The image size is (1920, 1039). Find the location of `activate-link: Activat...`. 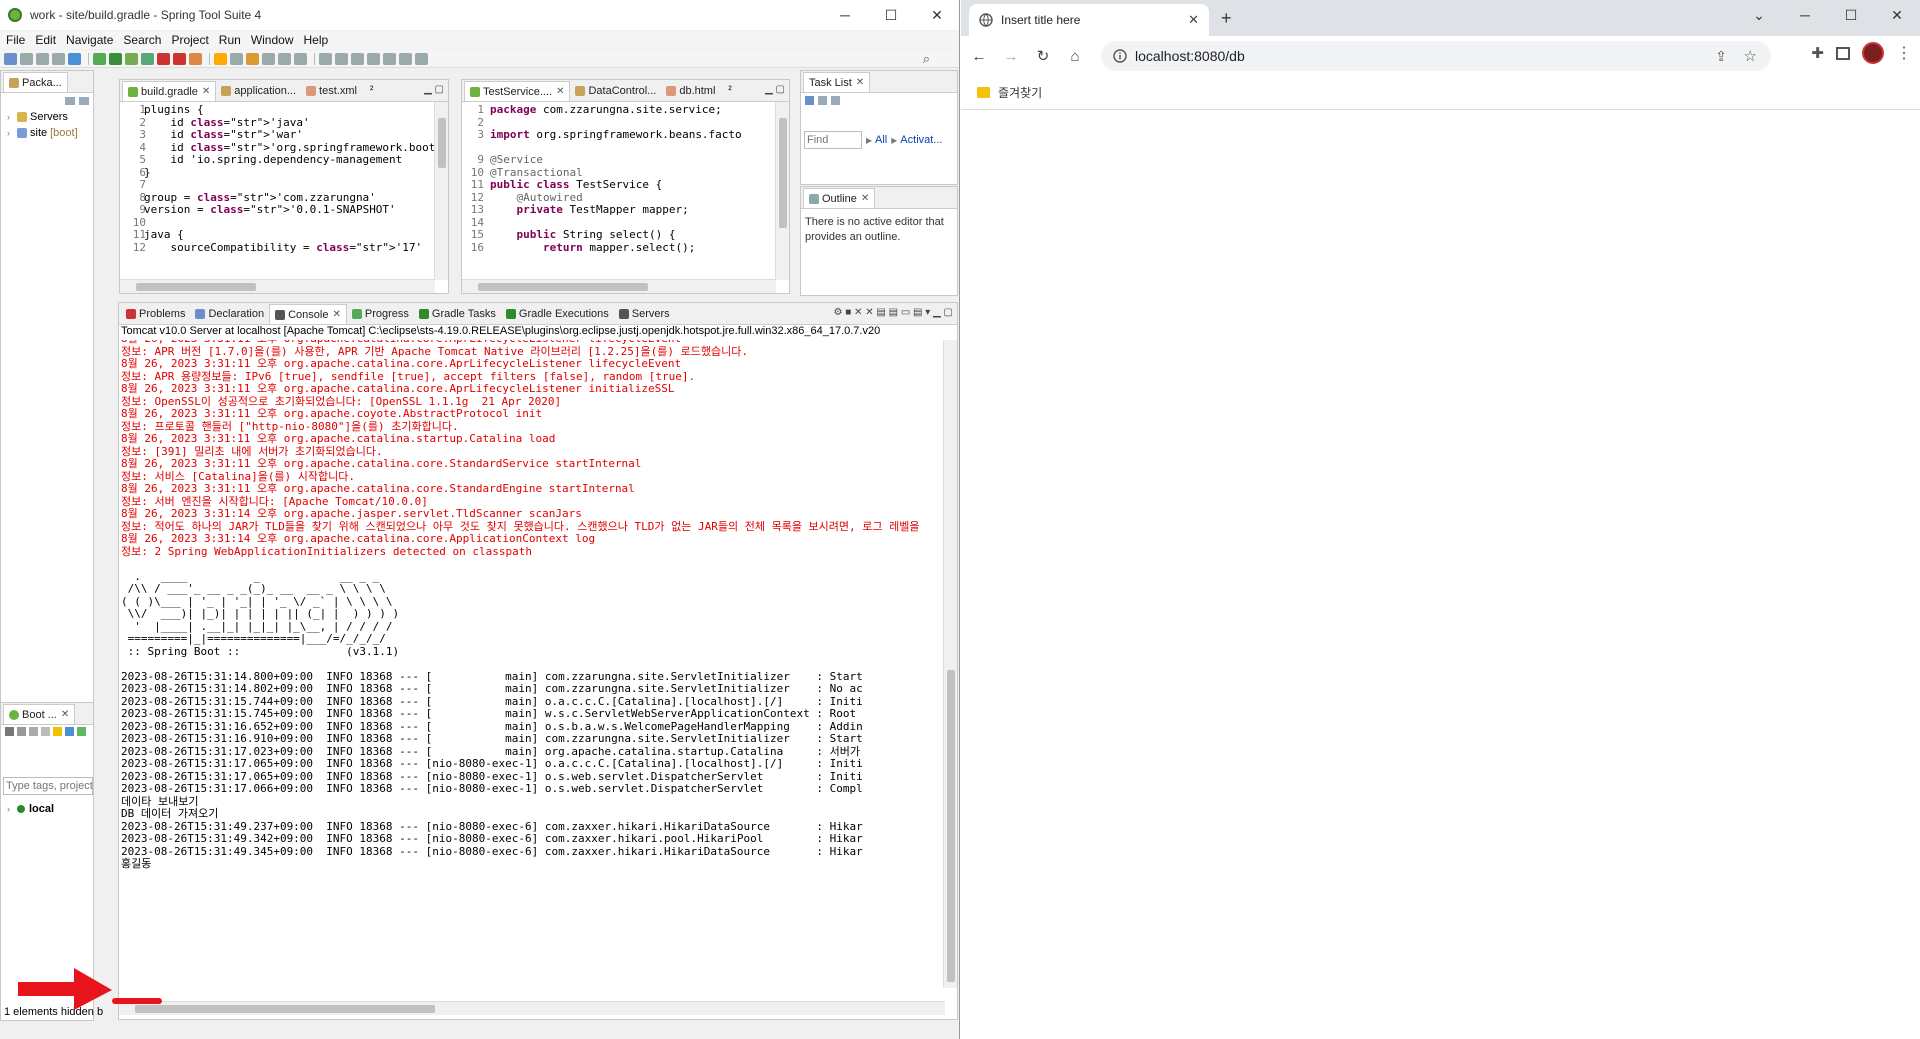

activate-link: Activat... is located at coordinates (921, 140).